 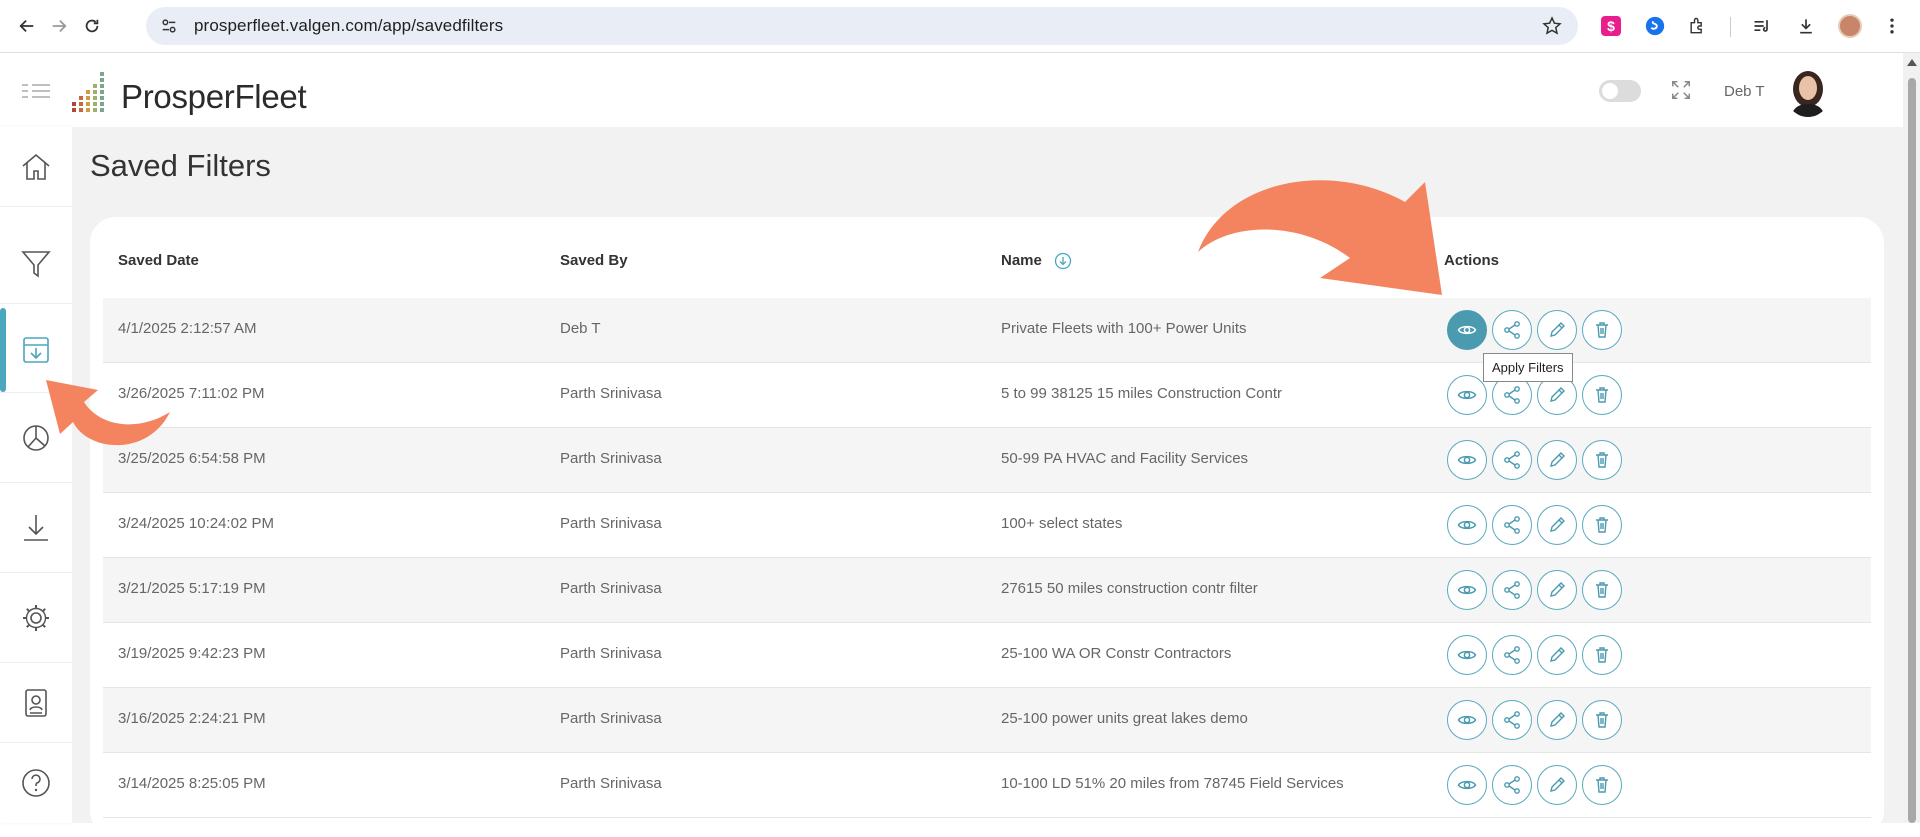 What do you see at coordinates (92, 26) in the screenshot?
I see `reload-icon` at bounding box center [92, 26].